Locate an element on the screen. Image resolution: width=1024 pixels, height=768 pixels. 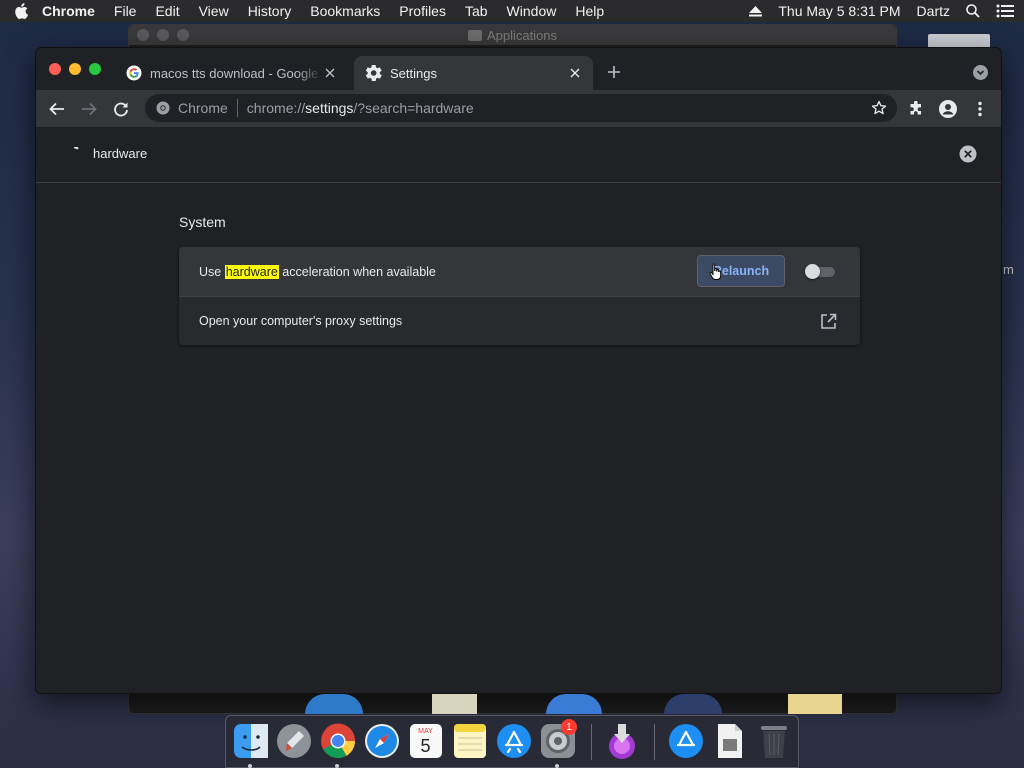
hardware-acceleration-label: Use hardware acceleration when available is located at coordinates (317, 271).